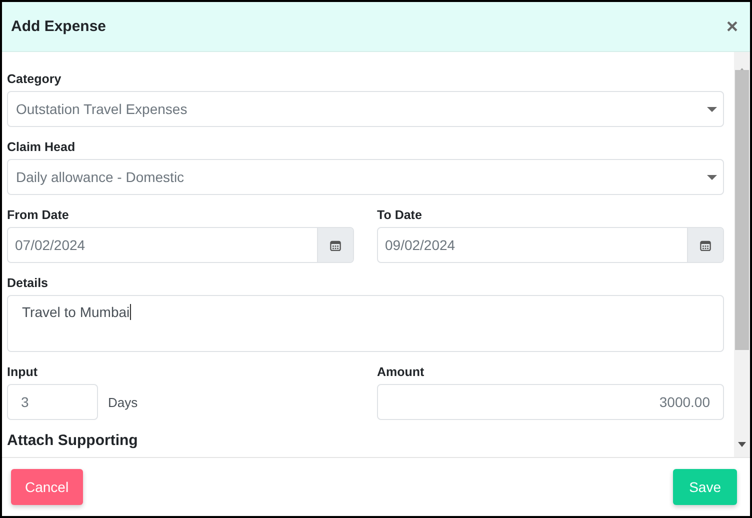 Image resolution: width=752 pixels, height=518 pixels. What do you see at coordinates (400, 215) in the screenshot?
I see `field-label: To Date` at bounding box center [400, 215].